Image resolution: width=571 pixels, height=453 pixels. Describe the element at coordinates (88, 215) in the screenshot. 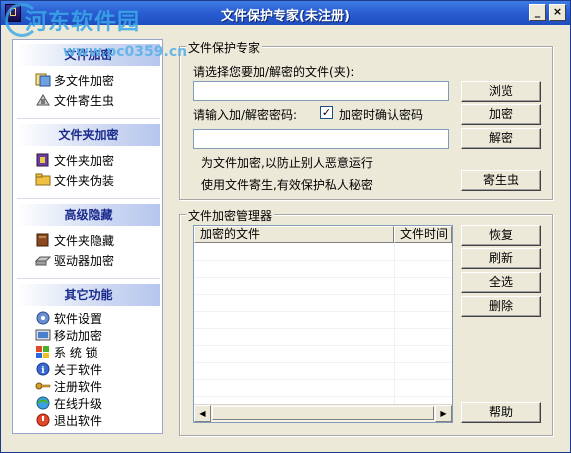

I see `section-advanced-hide-header: 高级隐藏` at that location.